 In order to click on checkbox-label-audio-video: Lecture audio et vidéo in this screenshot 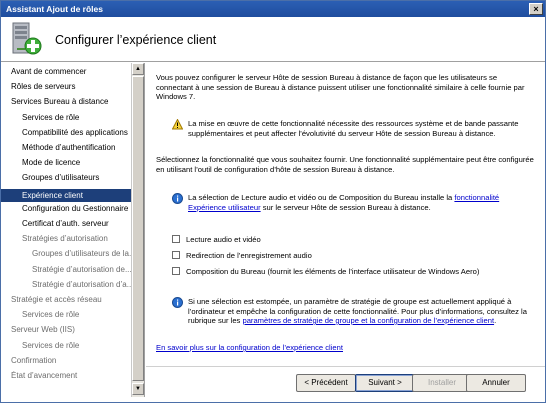, I will do `click(223, 240)`.